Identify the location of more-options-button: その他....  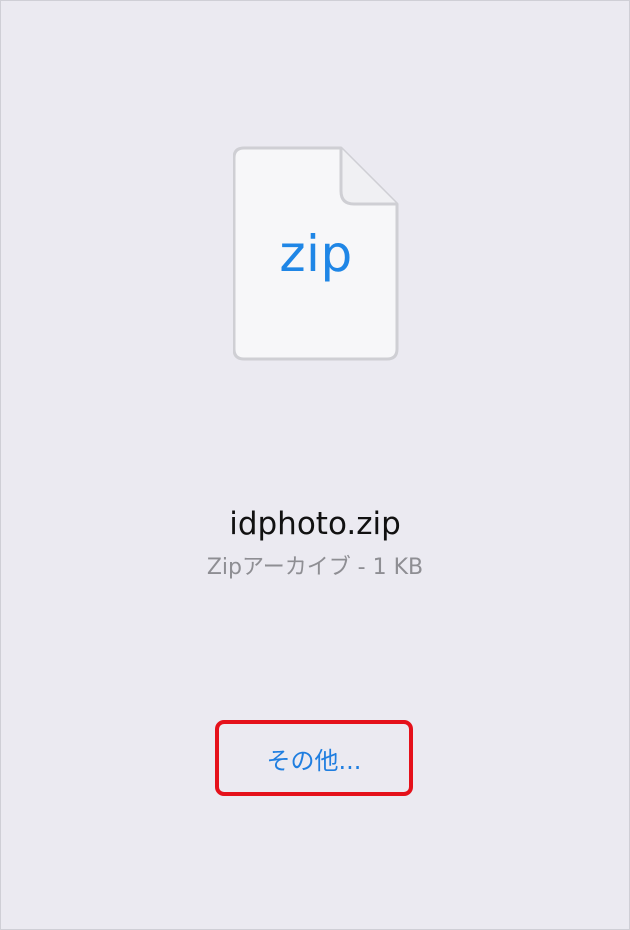
(314, 758).